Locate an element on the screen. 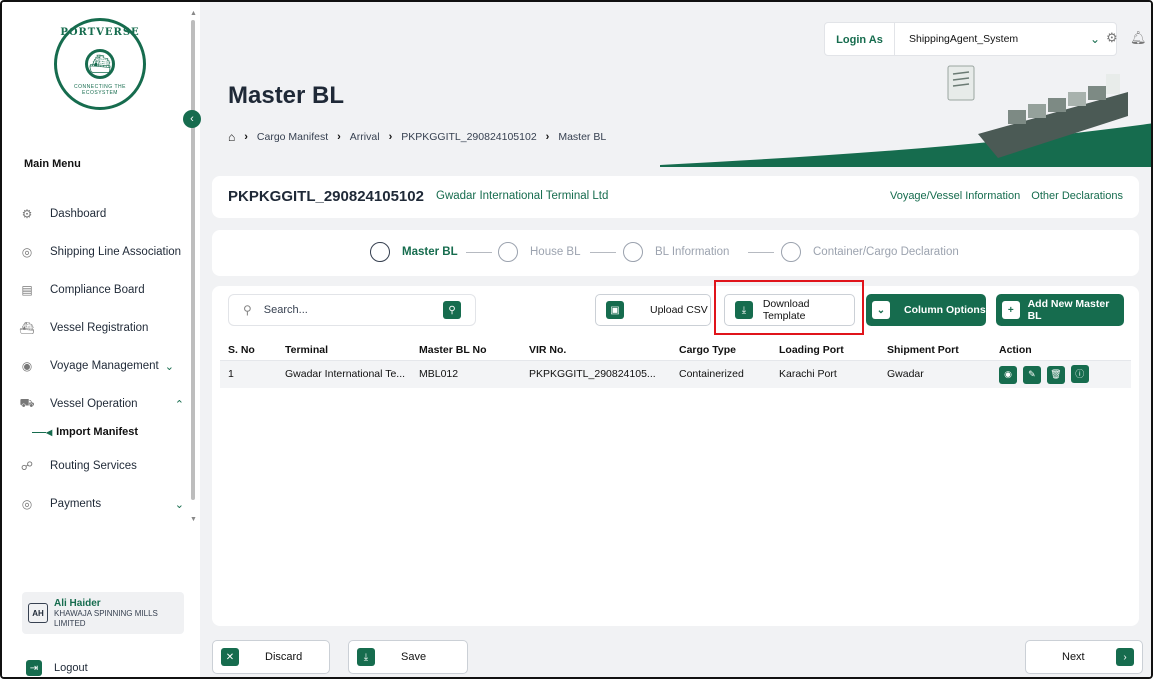 The height and width of the screenshot is (679, 1153). add-new-master-bl-button: + Add New Master BL is located at coordinates (1060, 310).